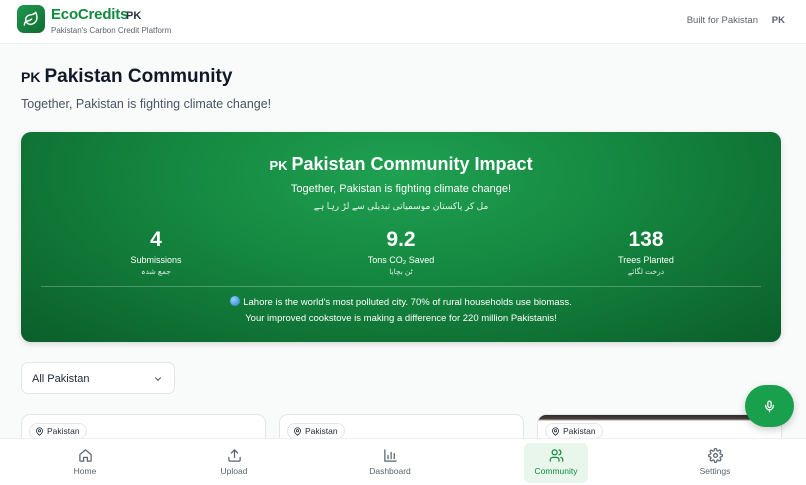  What do you see at coordinates (401, 239) in the screenshot?
I see `stat-value: 9.2` at bounding box center [401, 239].